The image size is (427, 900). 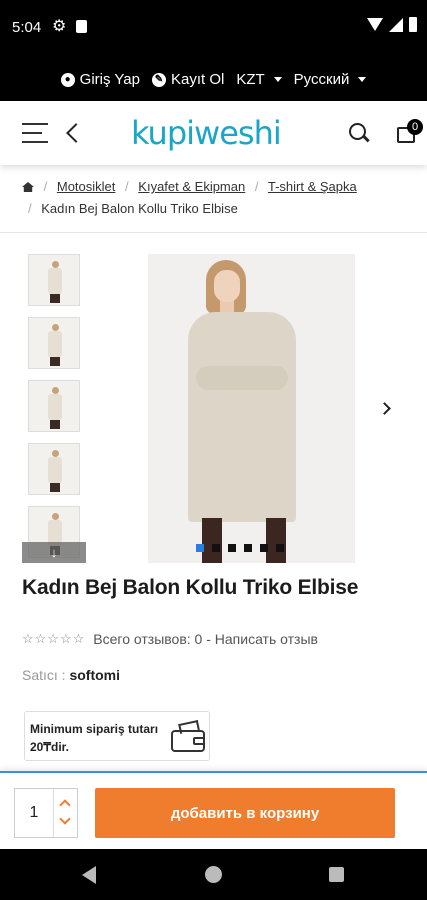 I want to click on arrow-down-icon: ↓, so click(x=54, y=552).